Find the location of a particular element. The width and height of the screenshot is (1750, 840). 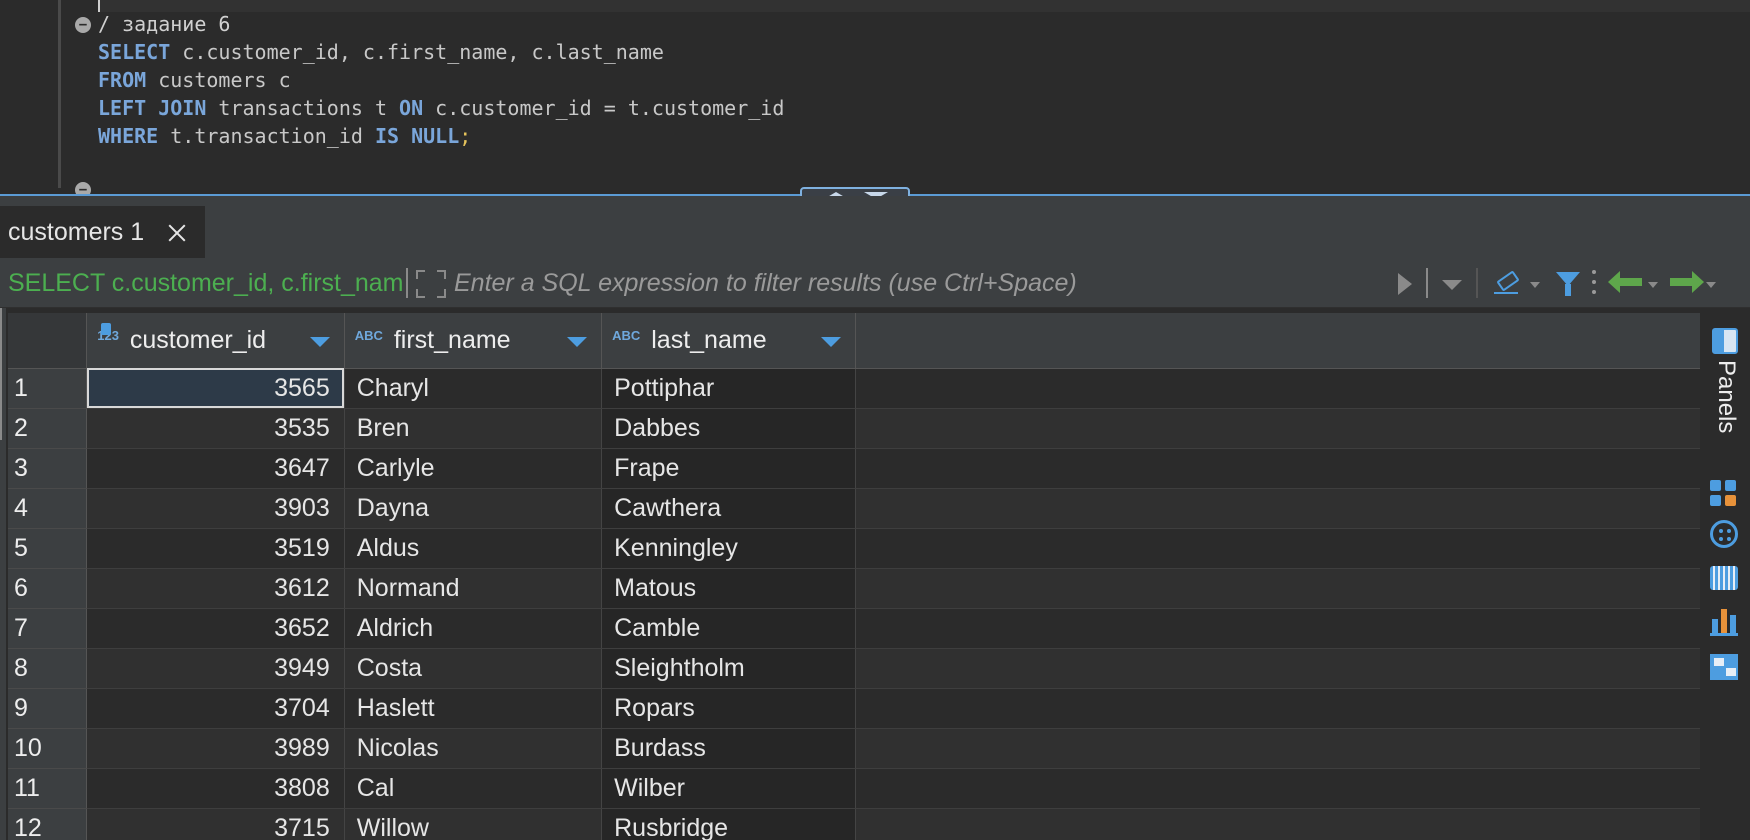

cell-last-name: Matous is located at coordinates (728, 588).